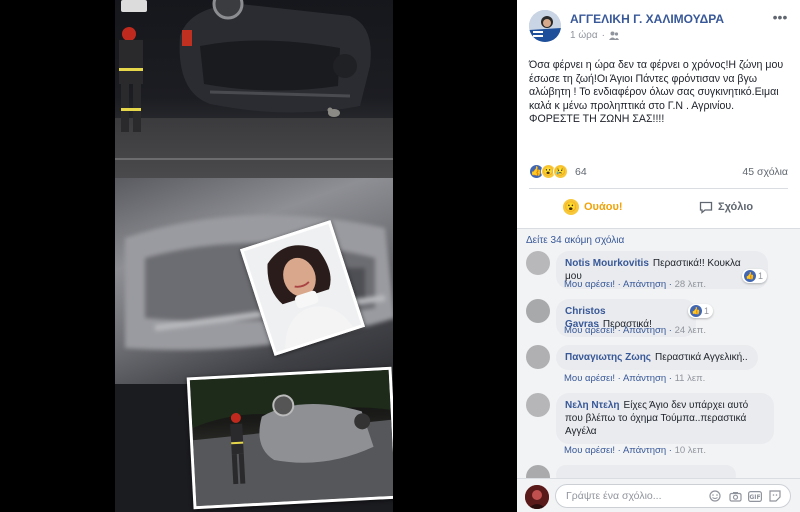 Image resolution: width=800 pixels, height=512 pixels. What do you see at coordinates (584, 35) in the screenshot?
I see `post-time: 1 ώρα` at bounding box center [584, 35].